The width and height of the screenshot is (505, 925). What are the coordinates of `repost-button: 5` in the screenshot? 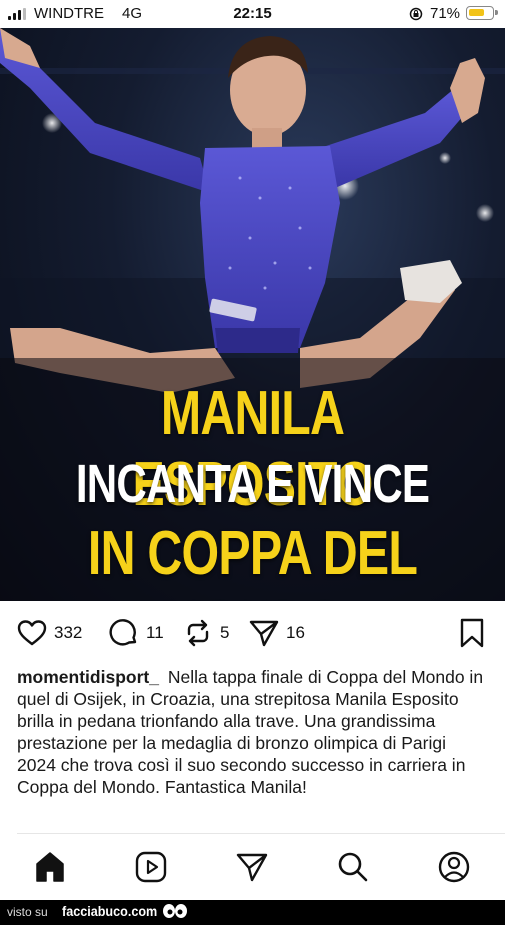 It's located at (205, 633).